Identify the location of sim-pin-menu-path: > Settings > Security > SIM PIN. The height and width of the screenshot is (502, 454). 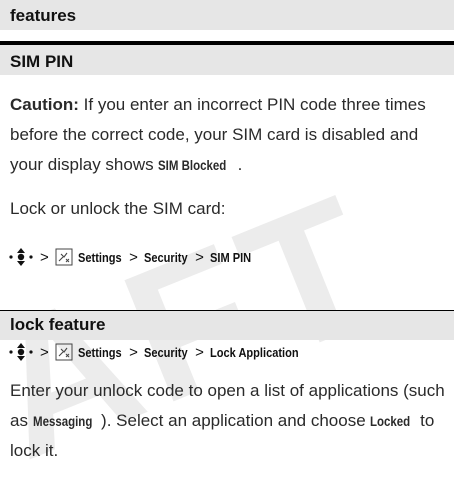
(133, 257).